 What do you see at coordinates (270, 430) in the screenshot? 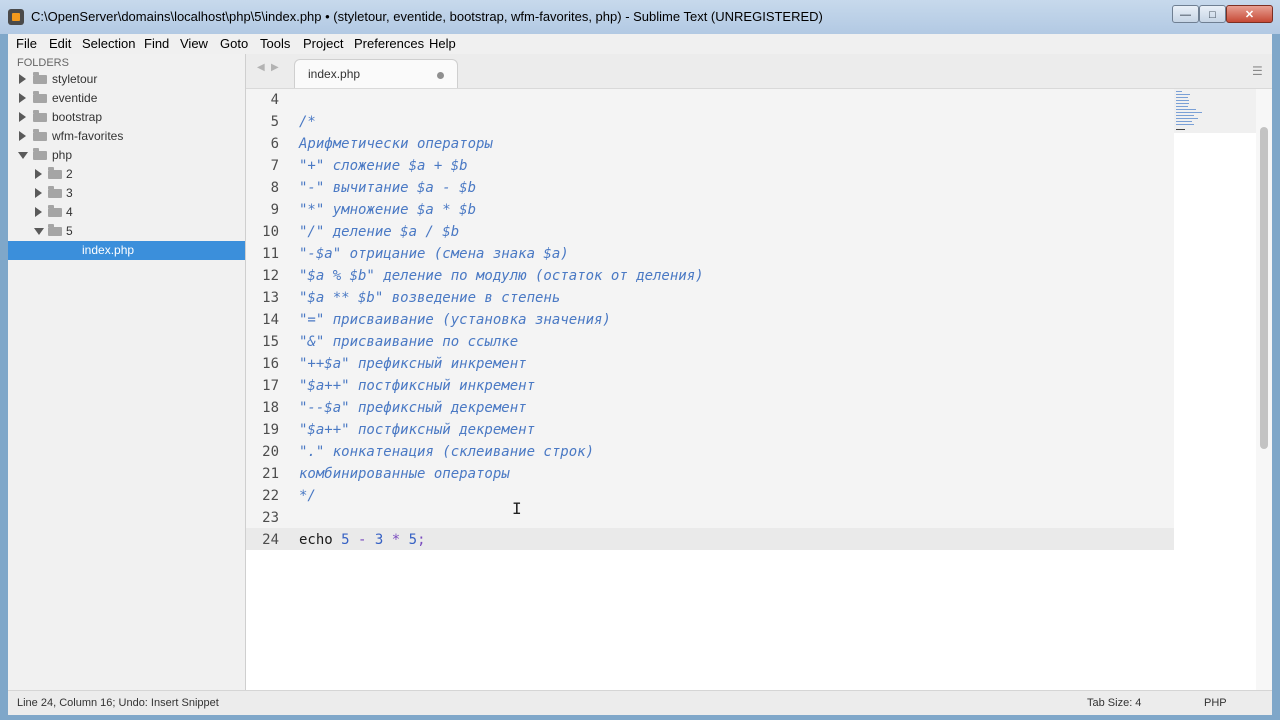
I see `line-number: 19` at bounding box center [270, 430].